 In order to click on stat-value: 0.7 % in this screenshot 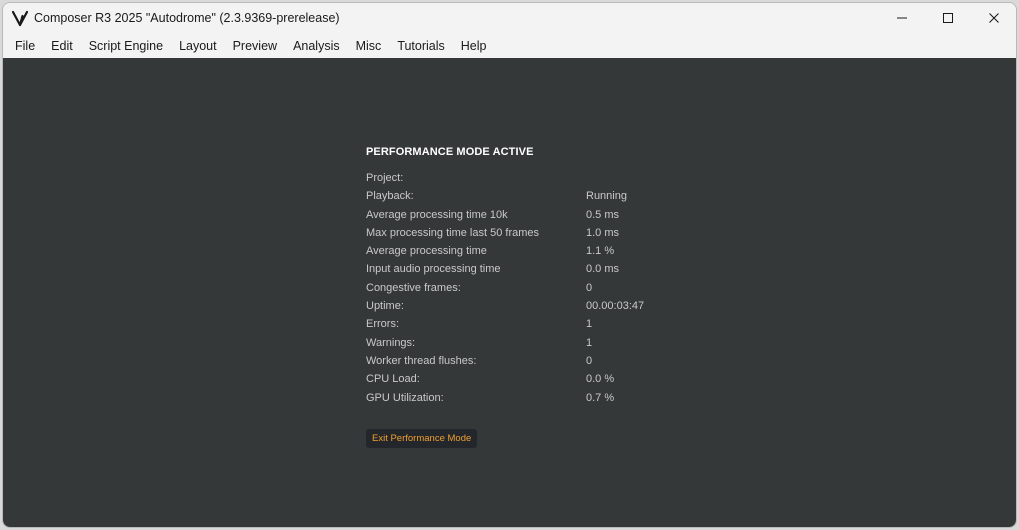, I will do `click(600, 397)`.